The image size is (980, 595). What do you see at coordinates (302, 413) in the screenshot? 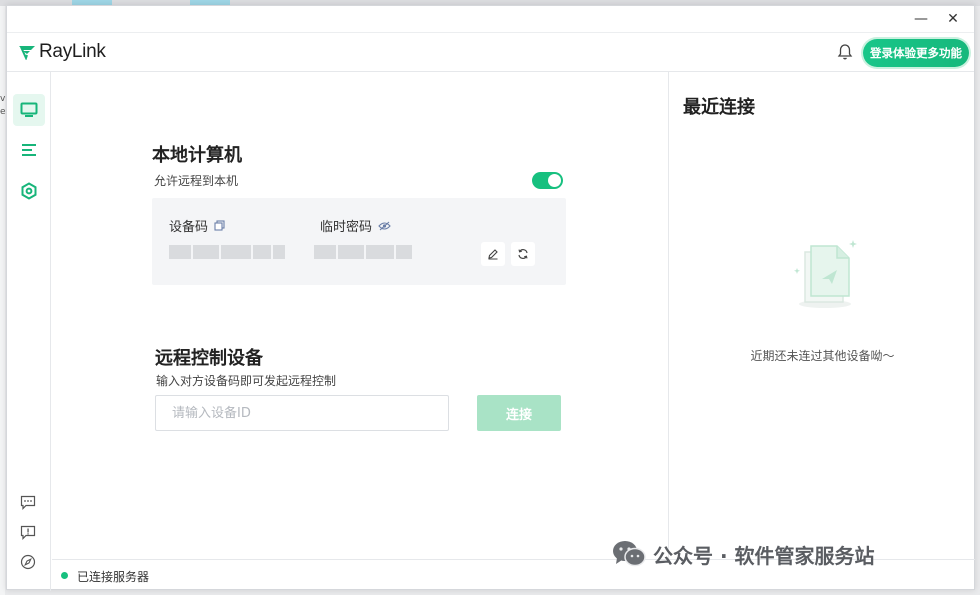
I see `device-id-input` at bounding box center [302, 413].